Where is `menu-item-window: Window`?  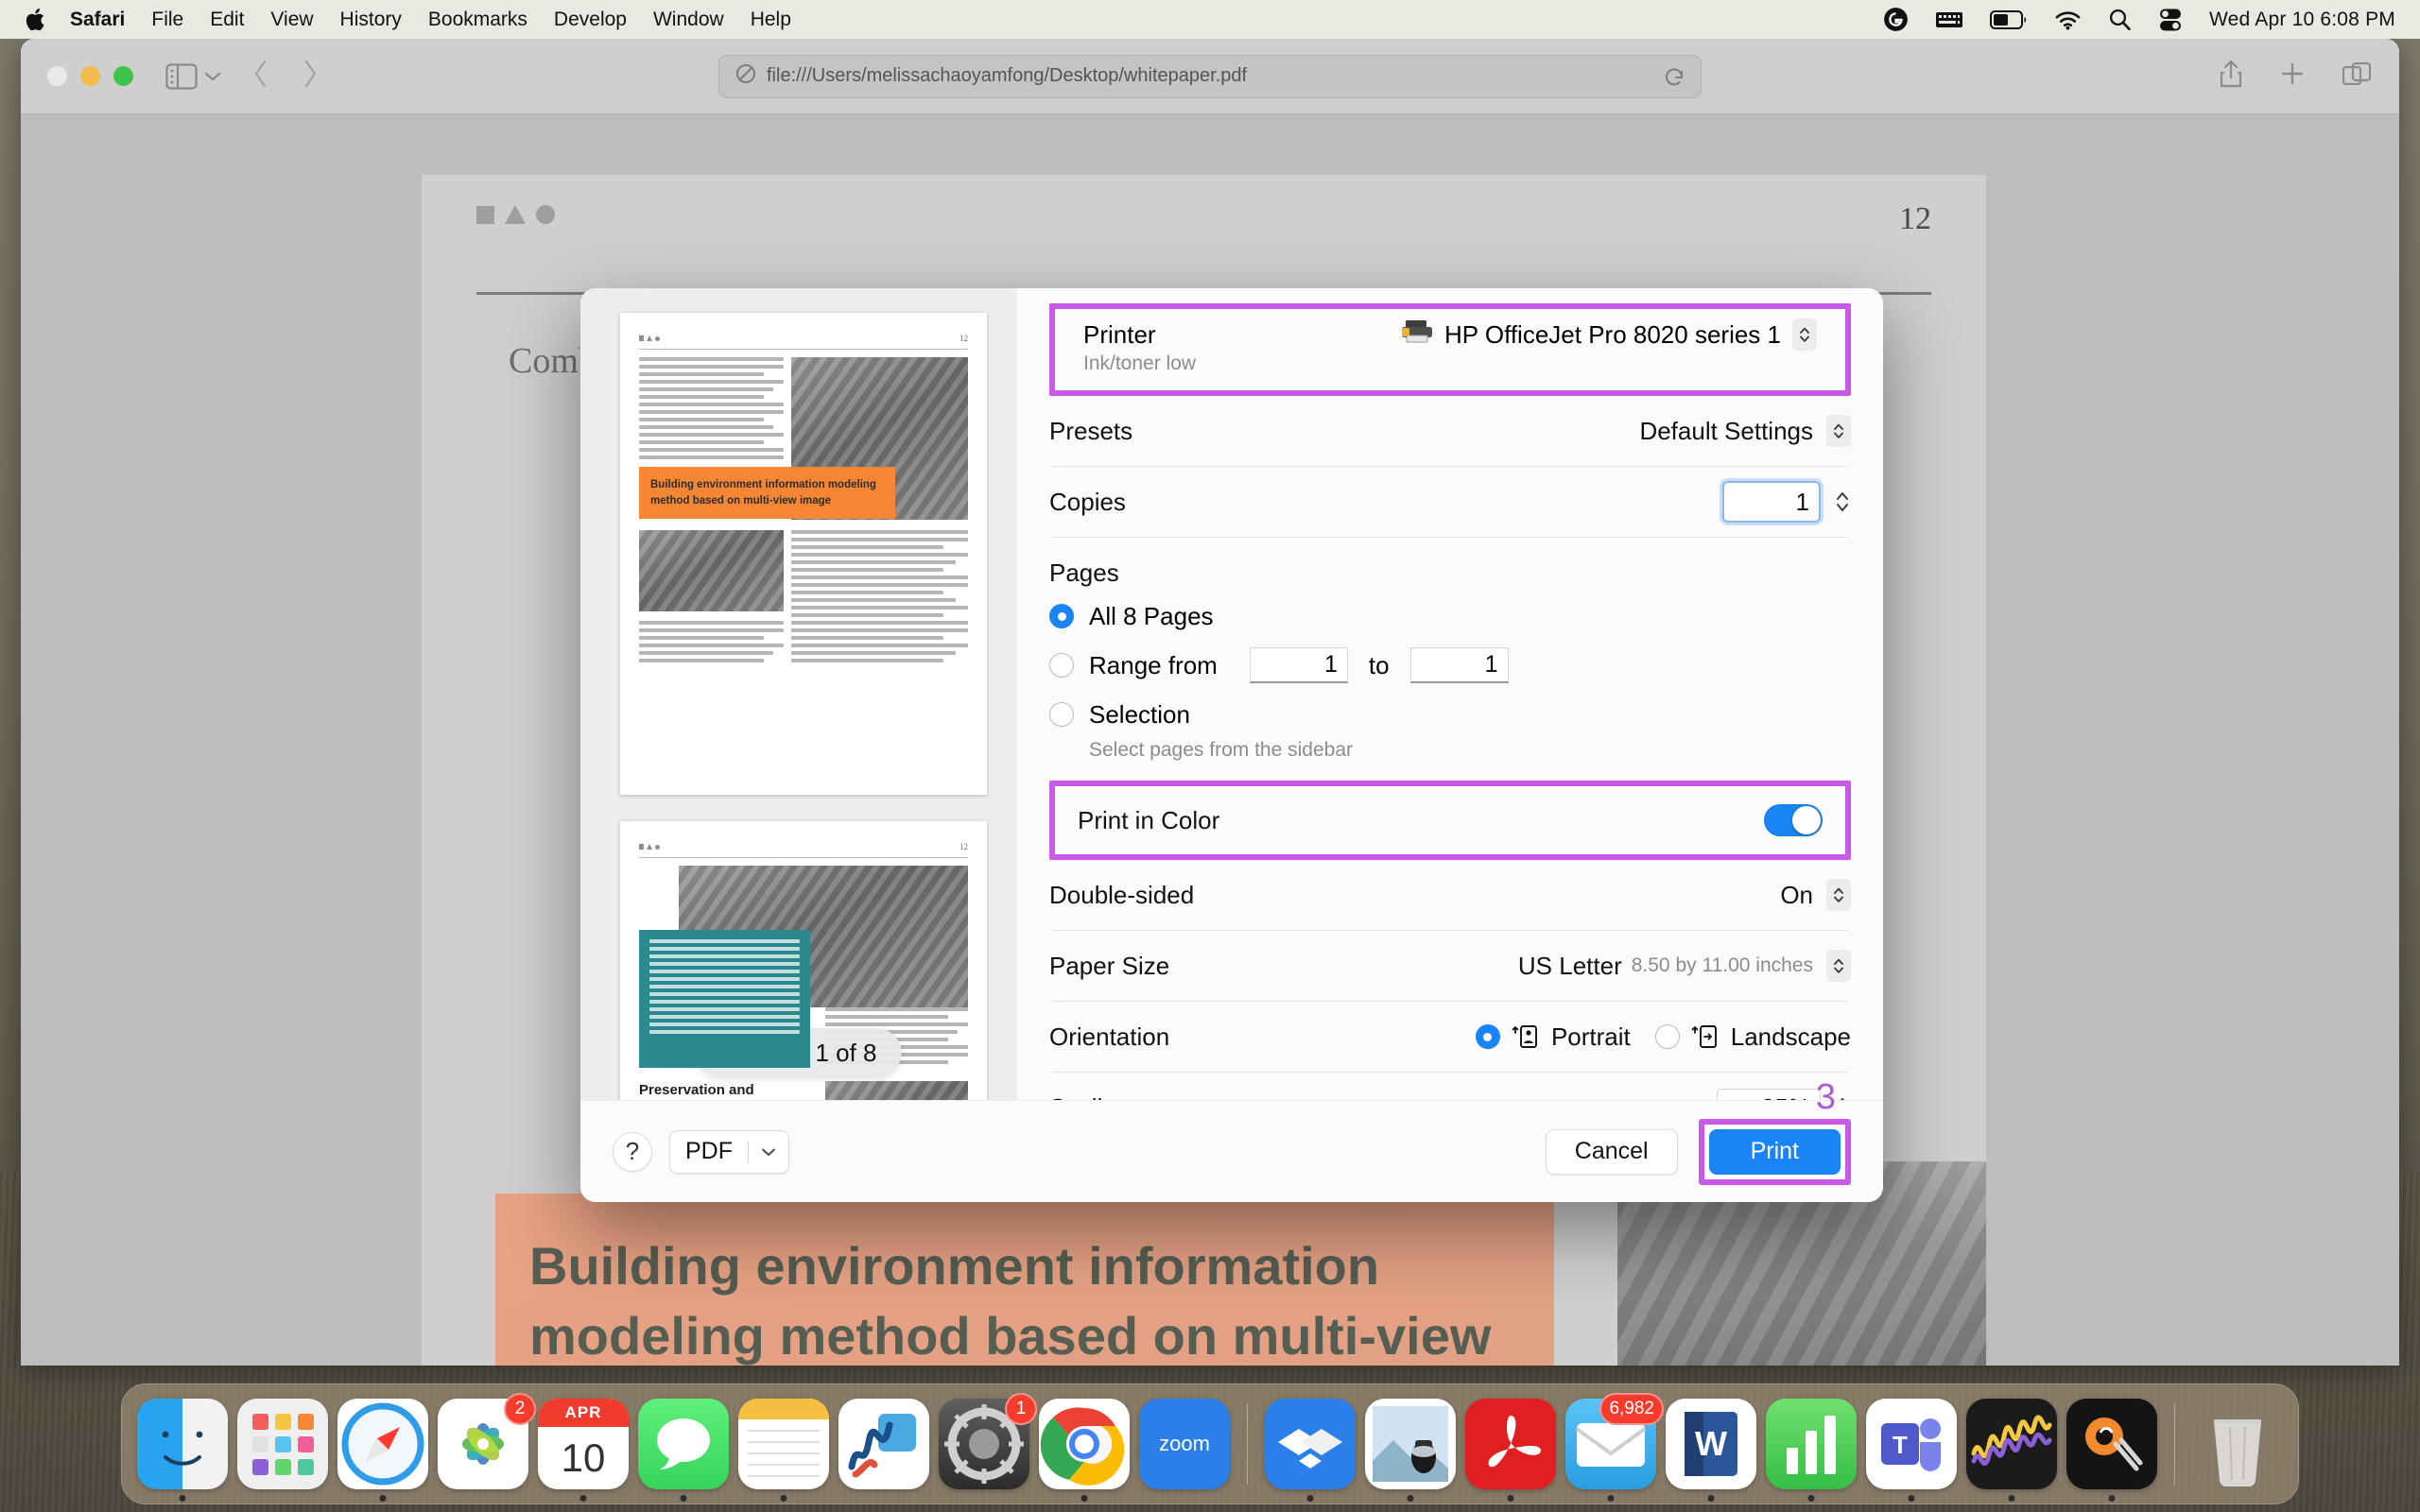 menu-item-window: Window is located at coordinates (689, 19).